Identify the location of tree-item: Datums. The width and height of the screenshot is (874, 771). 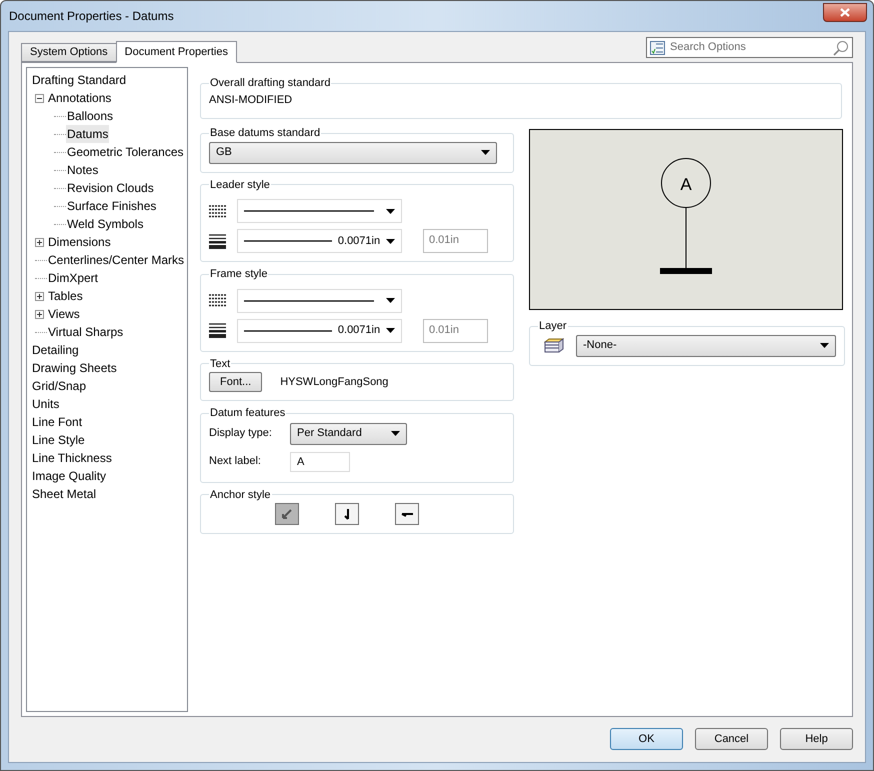
(88, 134).